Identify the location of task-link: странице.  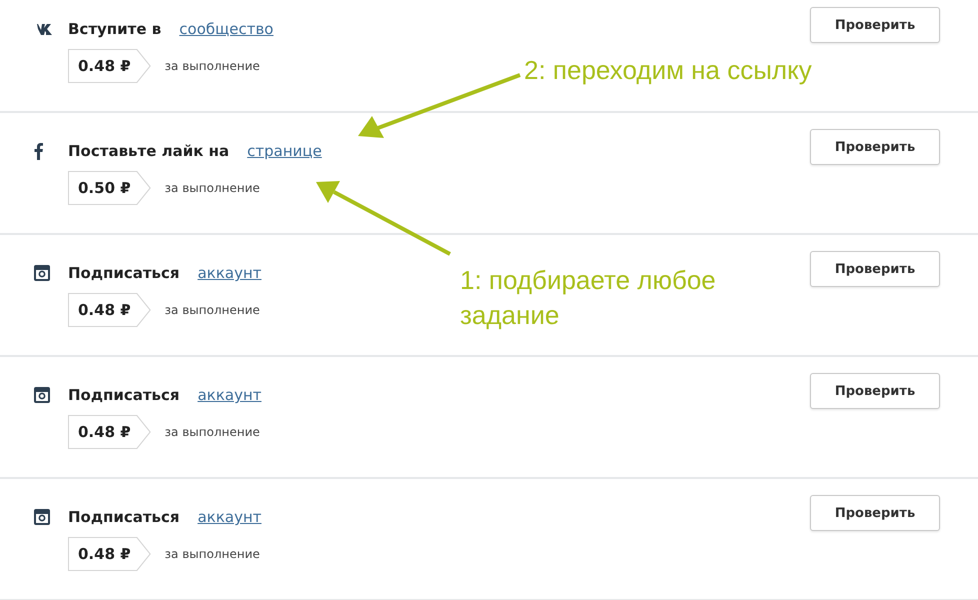
(284, 151).